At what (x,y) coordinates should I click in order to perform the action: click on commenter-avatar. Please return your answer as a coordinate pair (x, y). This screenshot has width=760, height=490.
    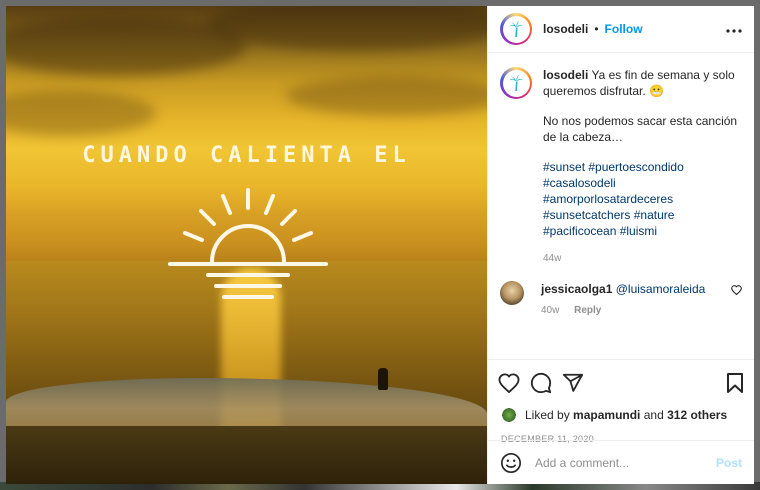
    Looking at the image, I should click on (512, 293).